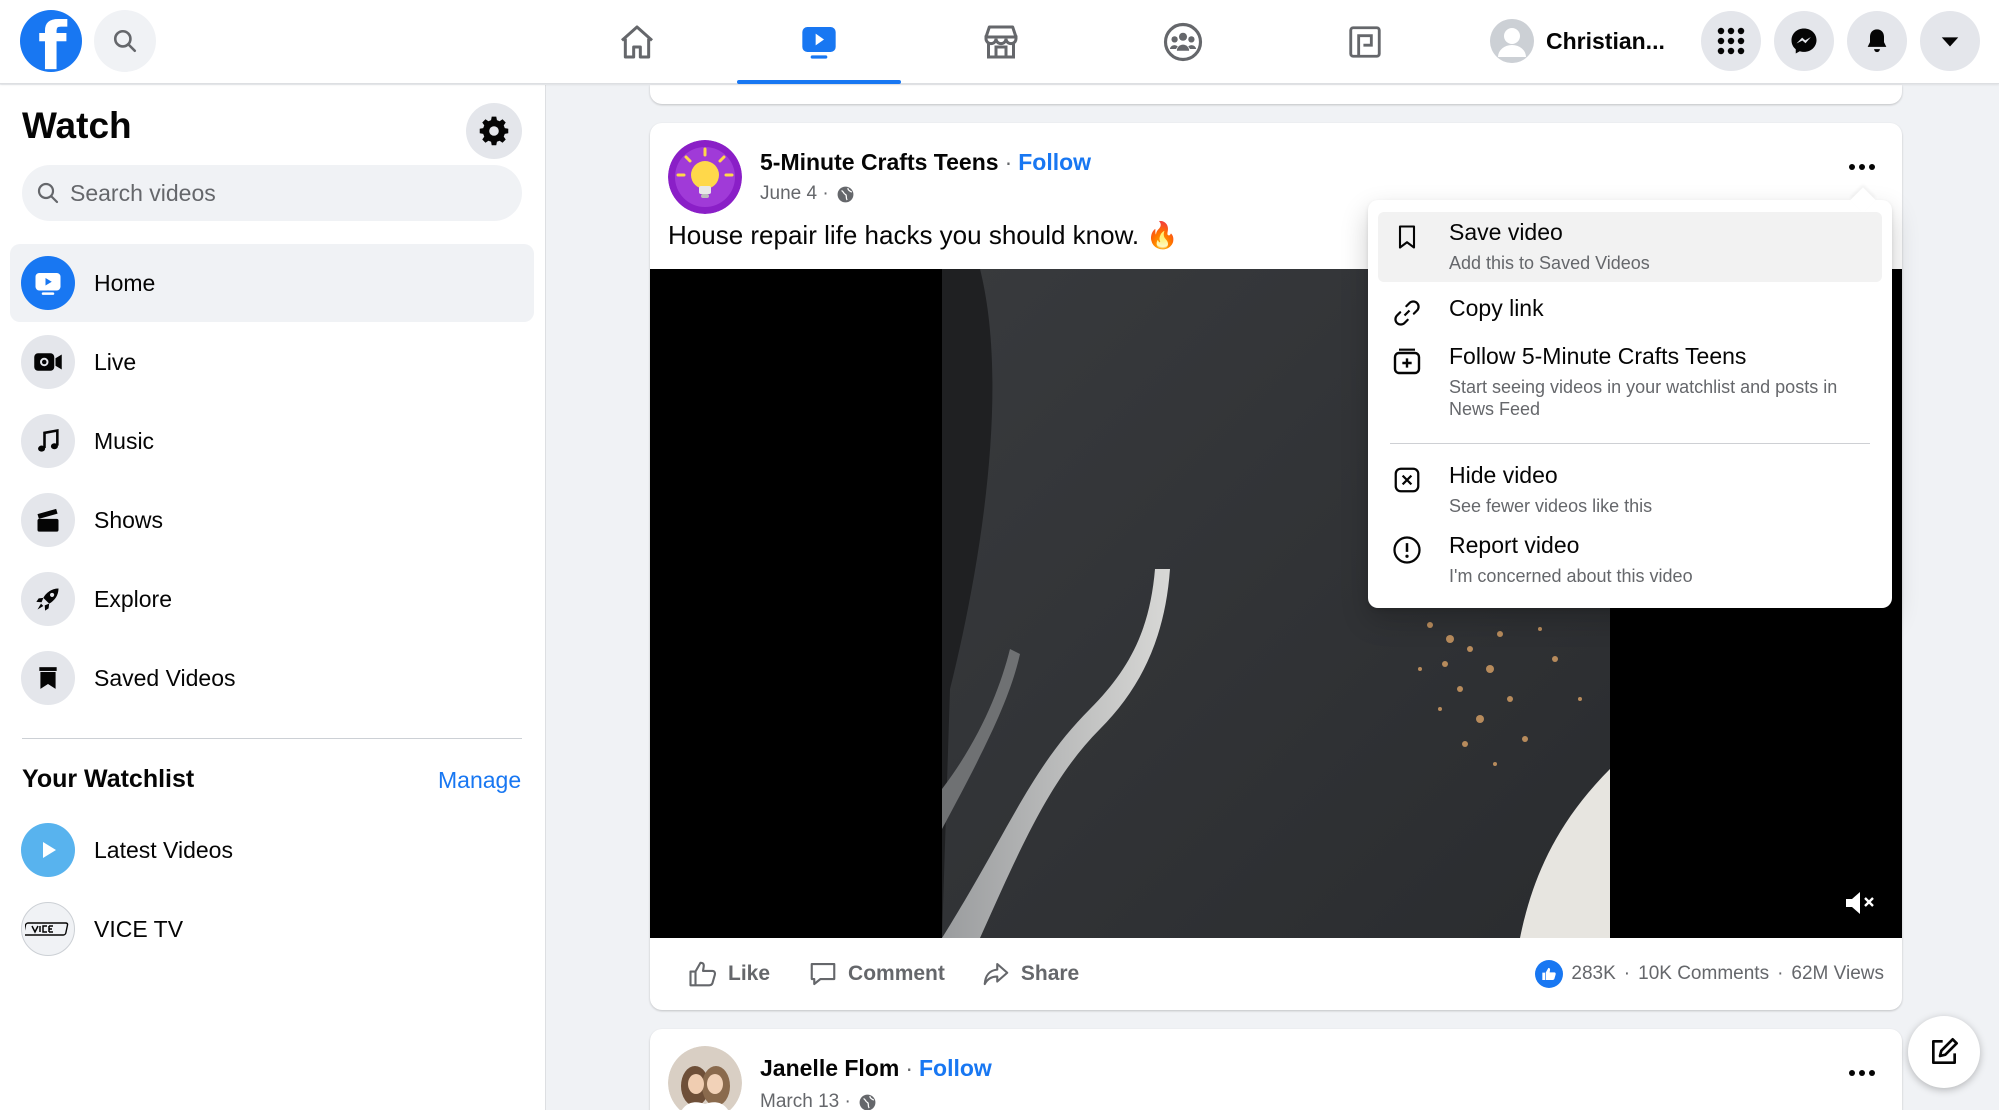 This screenshot has height=1110, width=1999. What do you see at coordinates (805, 1100) in the screenshot?
I see `post-date-link: March 13 ·` at bounding box center [805, 1100].